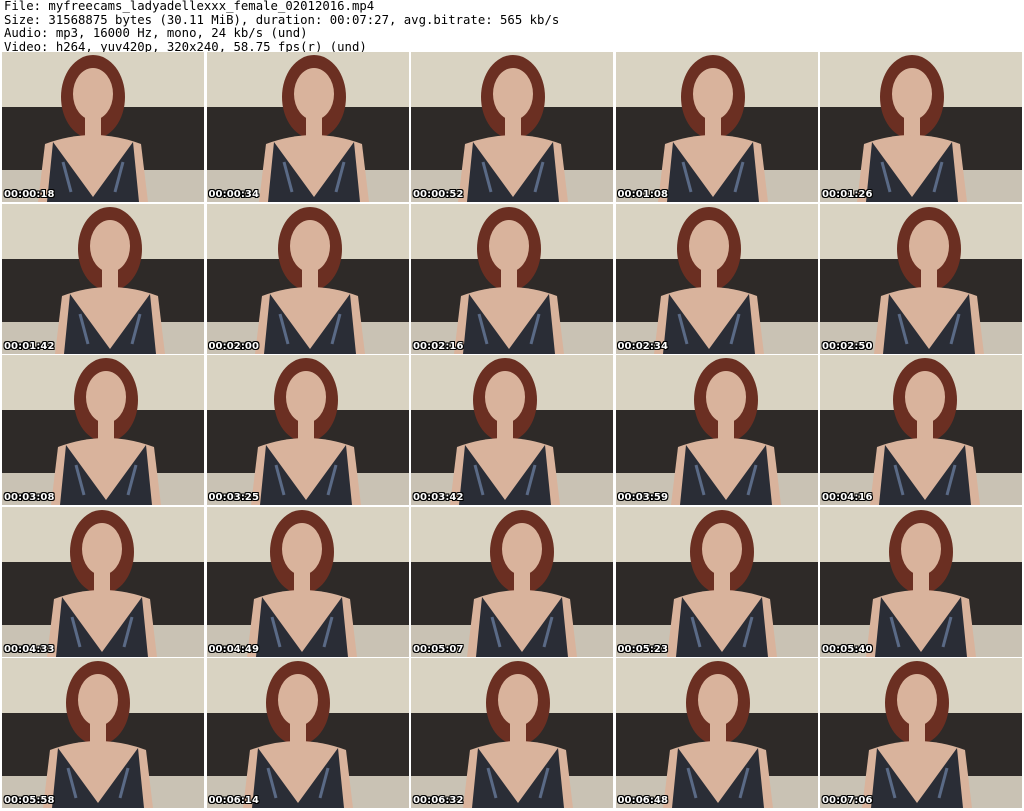  I want to click on video-thumbnail: 00:07:06, so click(921, 733).